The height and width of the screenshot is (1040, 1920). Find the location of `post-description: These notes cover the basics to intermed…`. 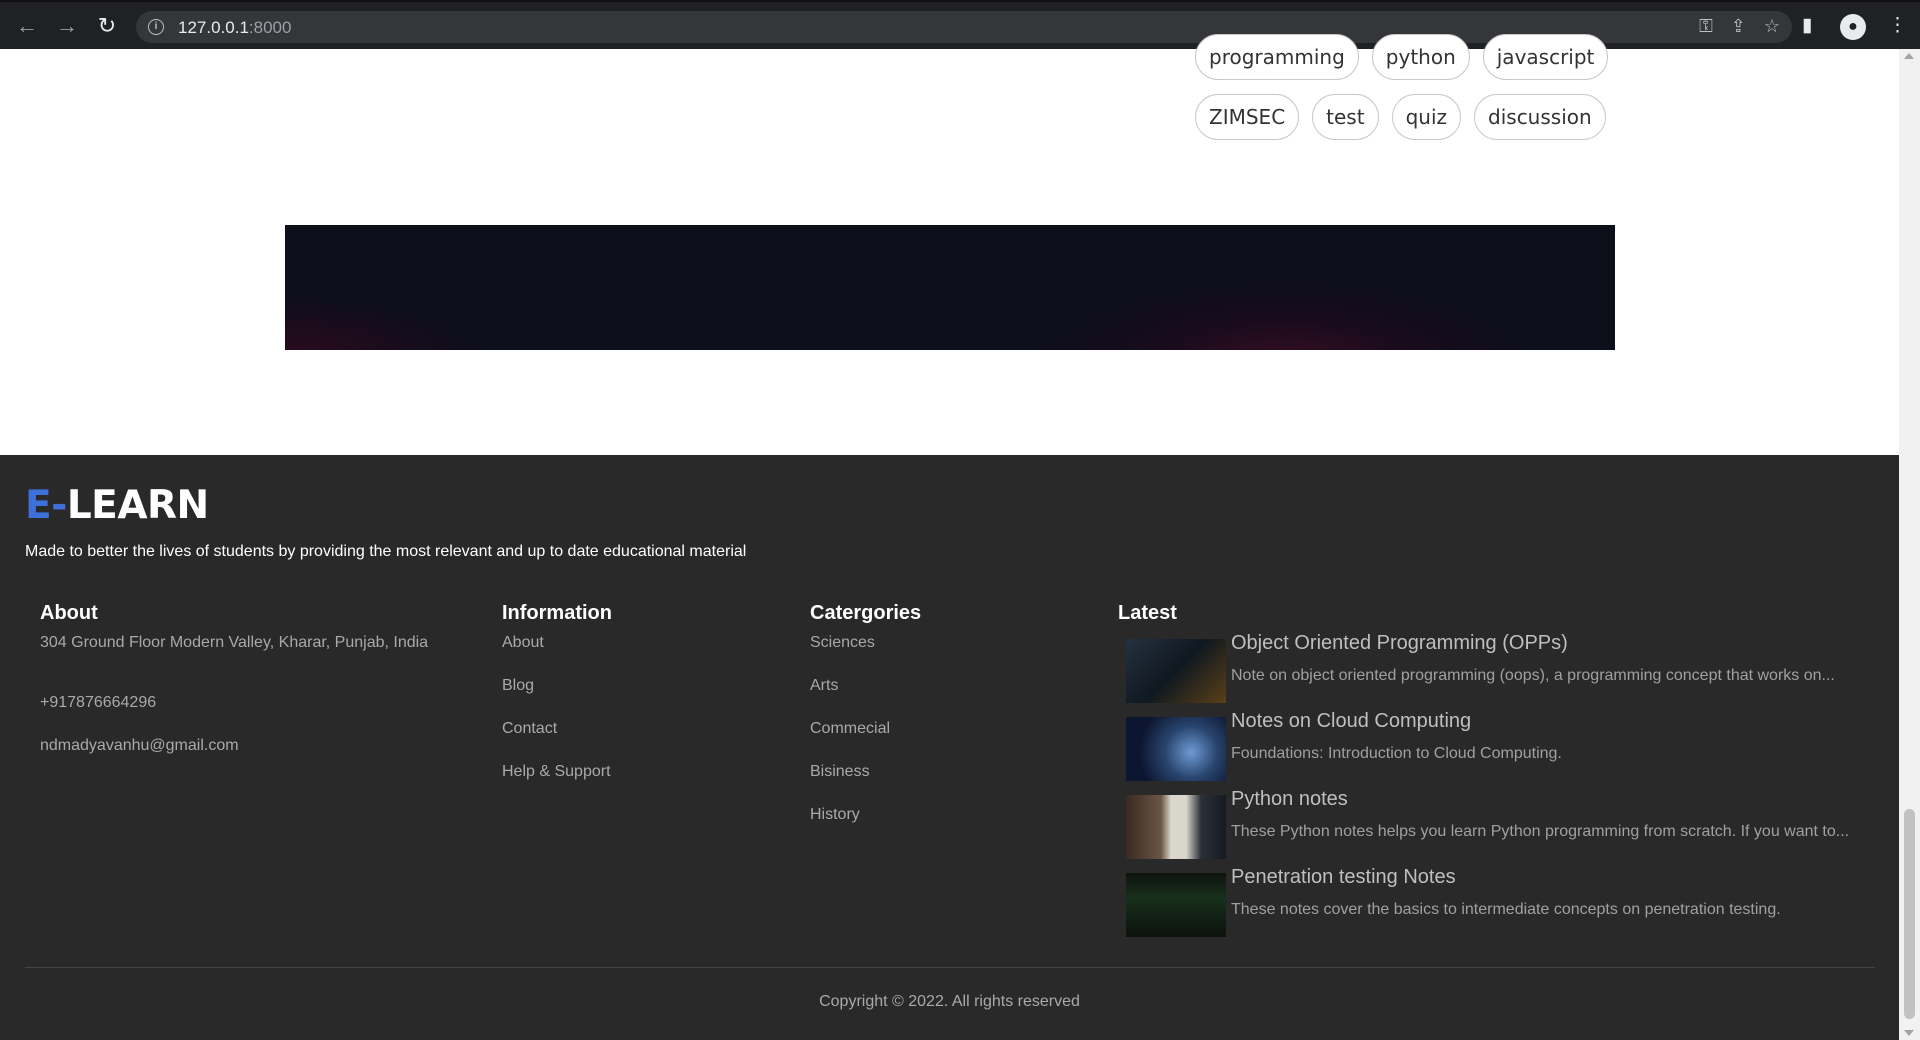

post-description: These notes cover the basics to intermed… is located at coordinates (1506, 909).